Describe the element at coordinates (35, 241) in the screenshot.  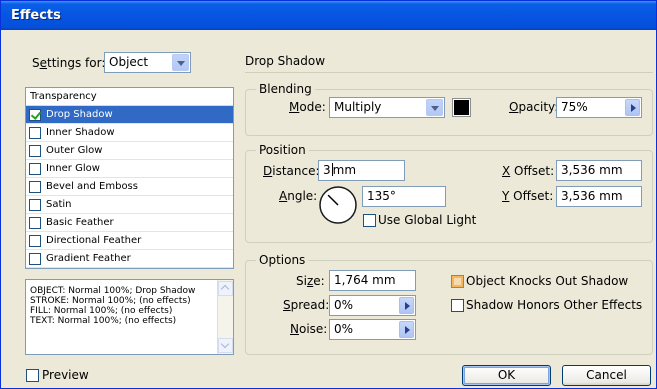
I see `checkbox-directional-feather` at that location.